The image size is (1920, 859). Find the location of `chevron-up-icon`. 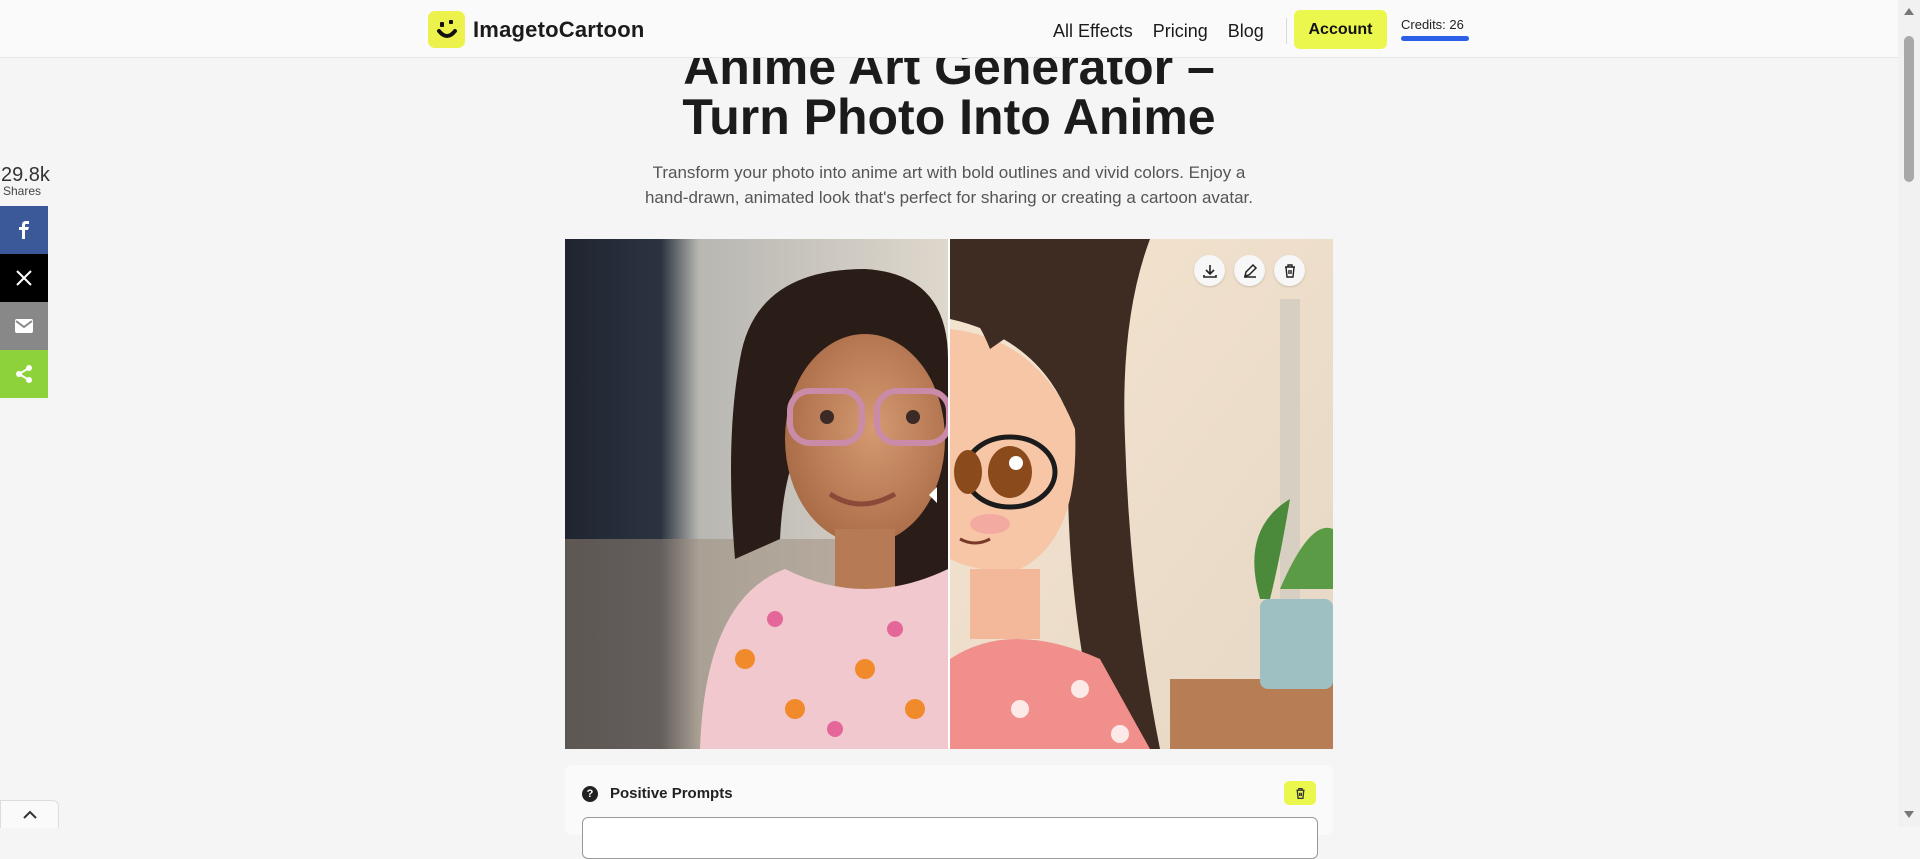

chevron-up-icon is located at coordinates (29, 814).